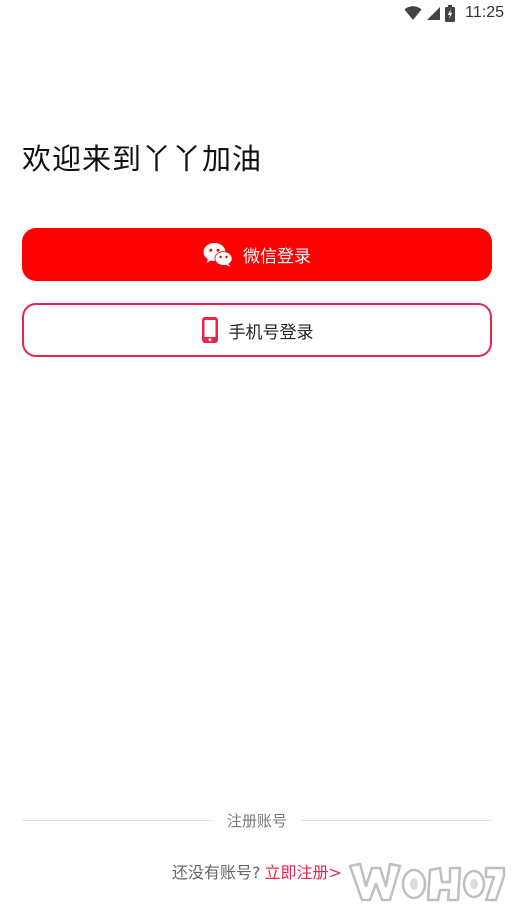 The height and width of the screenshot is (914, 514). I want to click on phone-icon, so click(210, 330).